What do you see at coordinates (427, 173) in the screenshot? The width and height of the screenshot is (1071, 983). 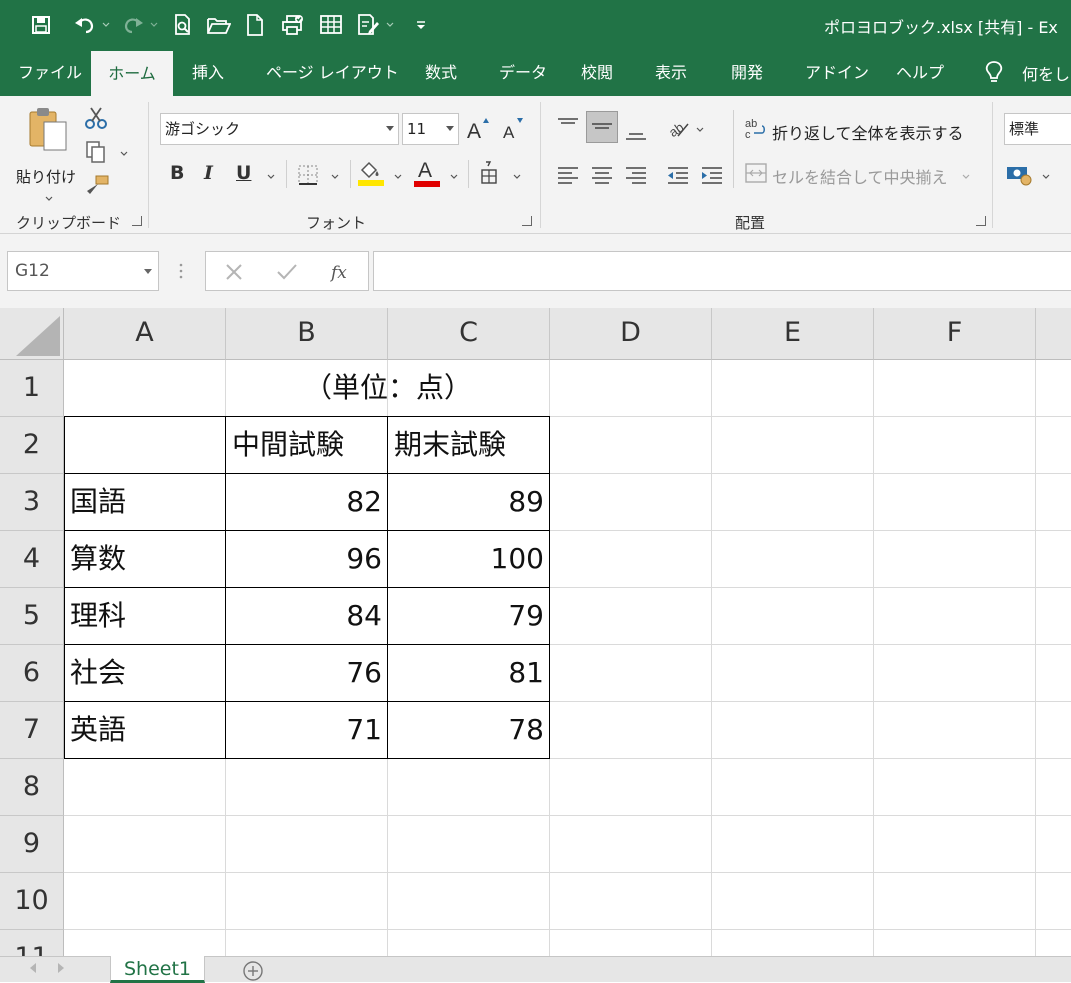 I see `font-color-button: A` at bounding box center [427, 173].